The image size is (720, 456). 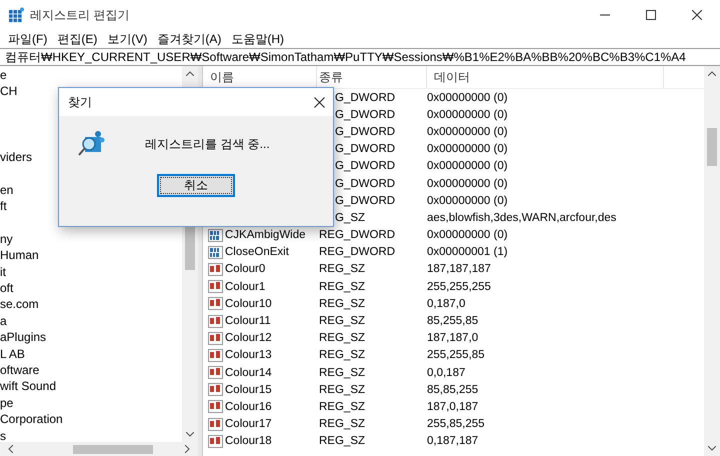 I want to click on tree-item: L AB, so click(x=12, y=353).